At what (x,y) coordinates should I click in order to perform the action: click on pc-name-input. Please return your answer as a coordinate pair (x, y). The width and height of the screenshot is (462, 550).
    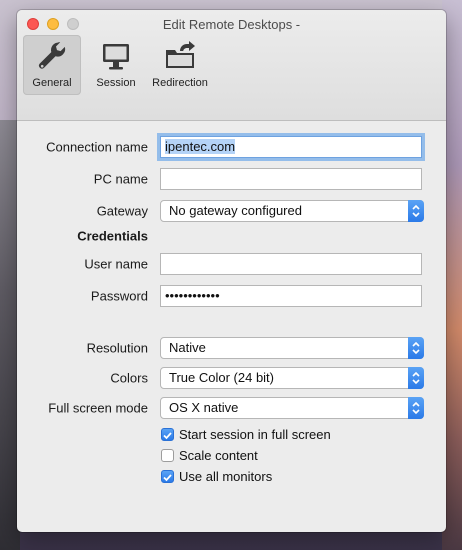
    Looking at the image, I should click on (291, 179).